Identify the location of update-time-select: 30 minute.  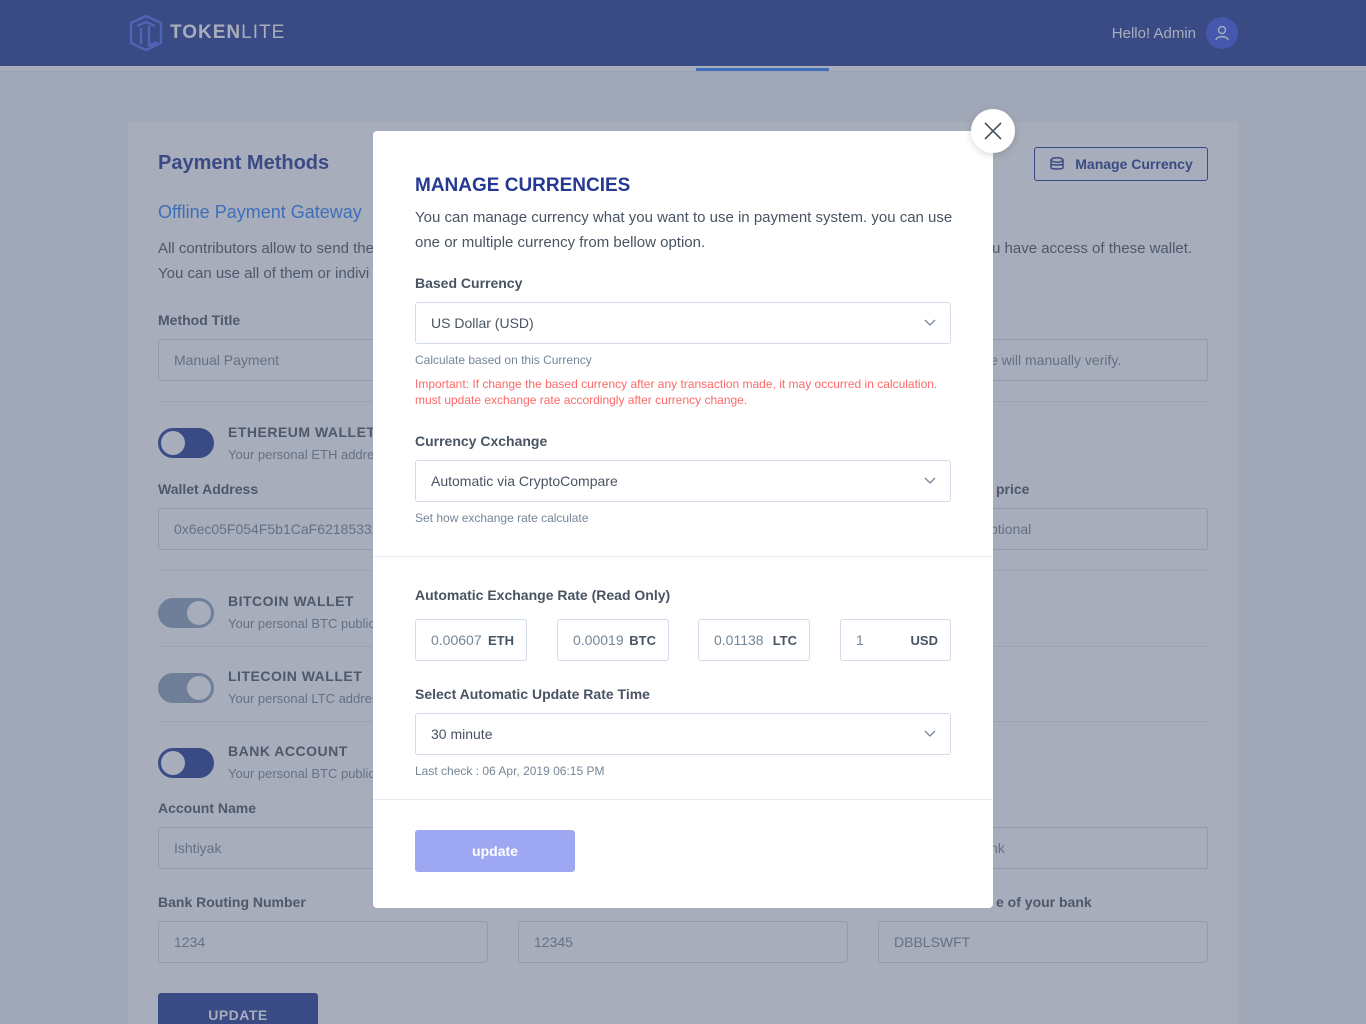
(683, 734).